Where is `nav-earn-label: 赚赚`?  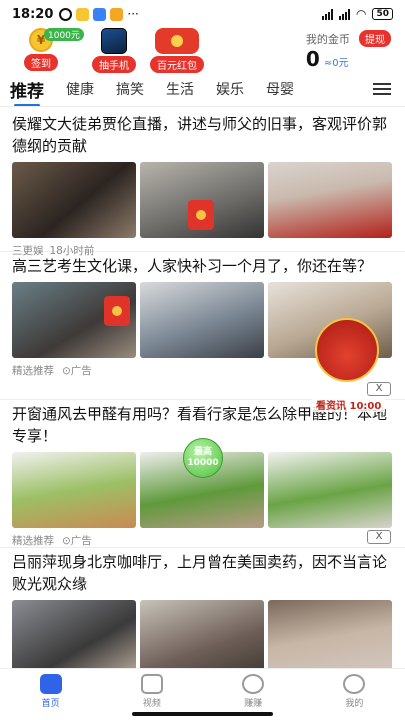 nav-earn-label: 赚赚 is located at coordinates (253, 704).